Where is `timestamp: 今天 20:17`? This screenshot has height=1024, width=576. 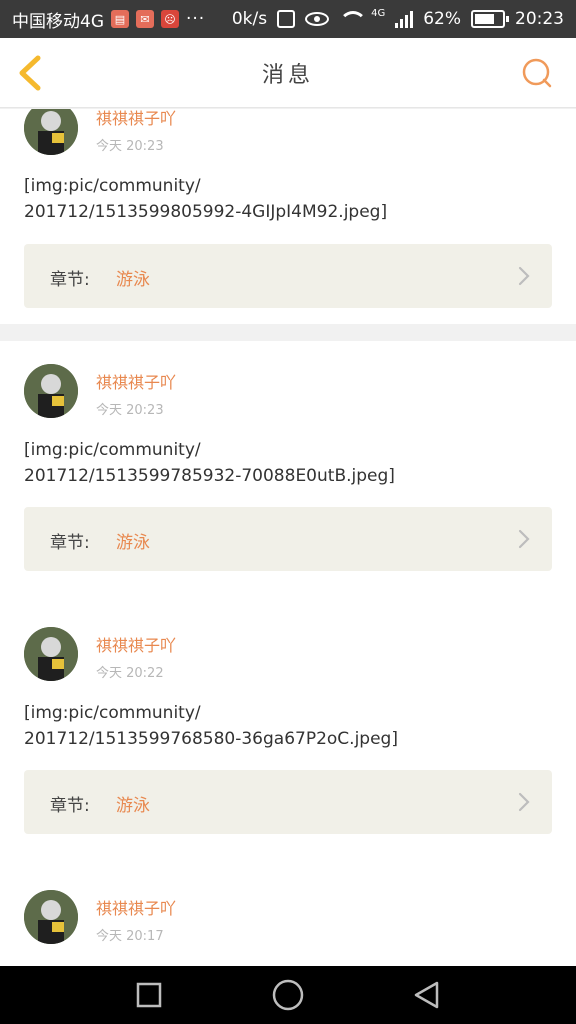
timestamp: 今天 20:17 is located at coordinates (130, 936).